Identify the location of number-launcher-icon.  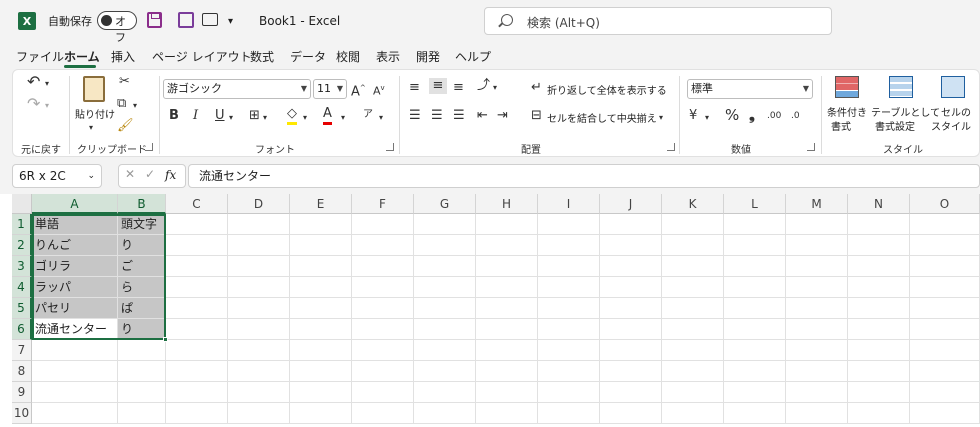
(811, 147).